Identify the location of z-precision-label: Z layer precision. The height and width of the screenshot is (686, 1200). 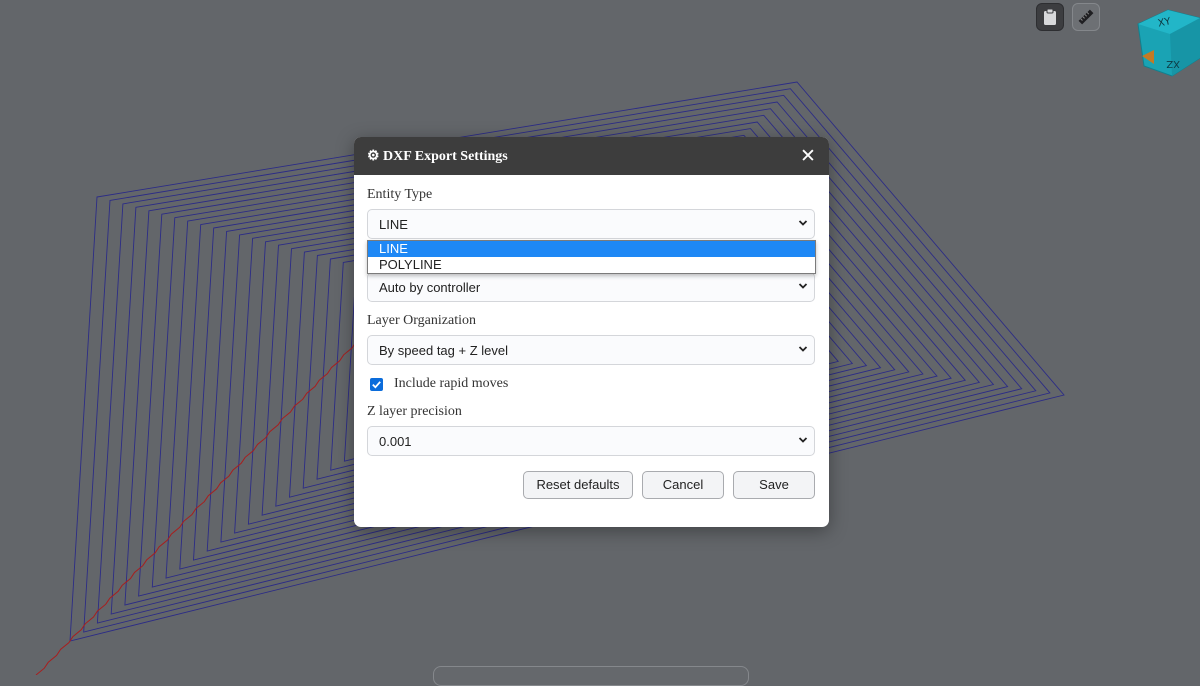
(414, 411).